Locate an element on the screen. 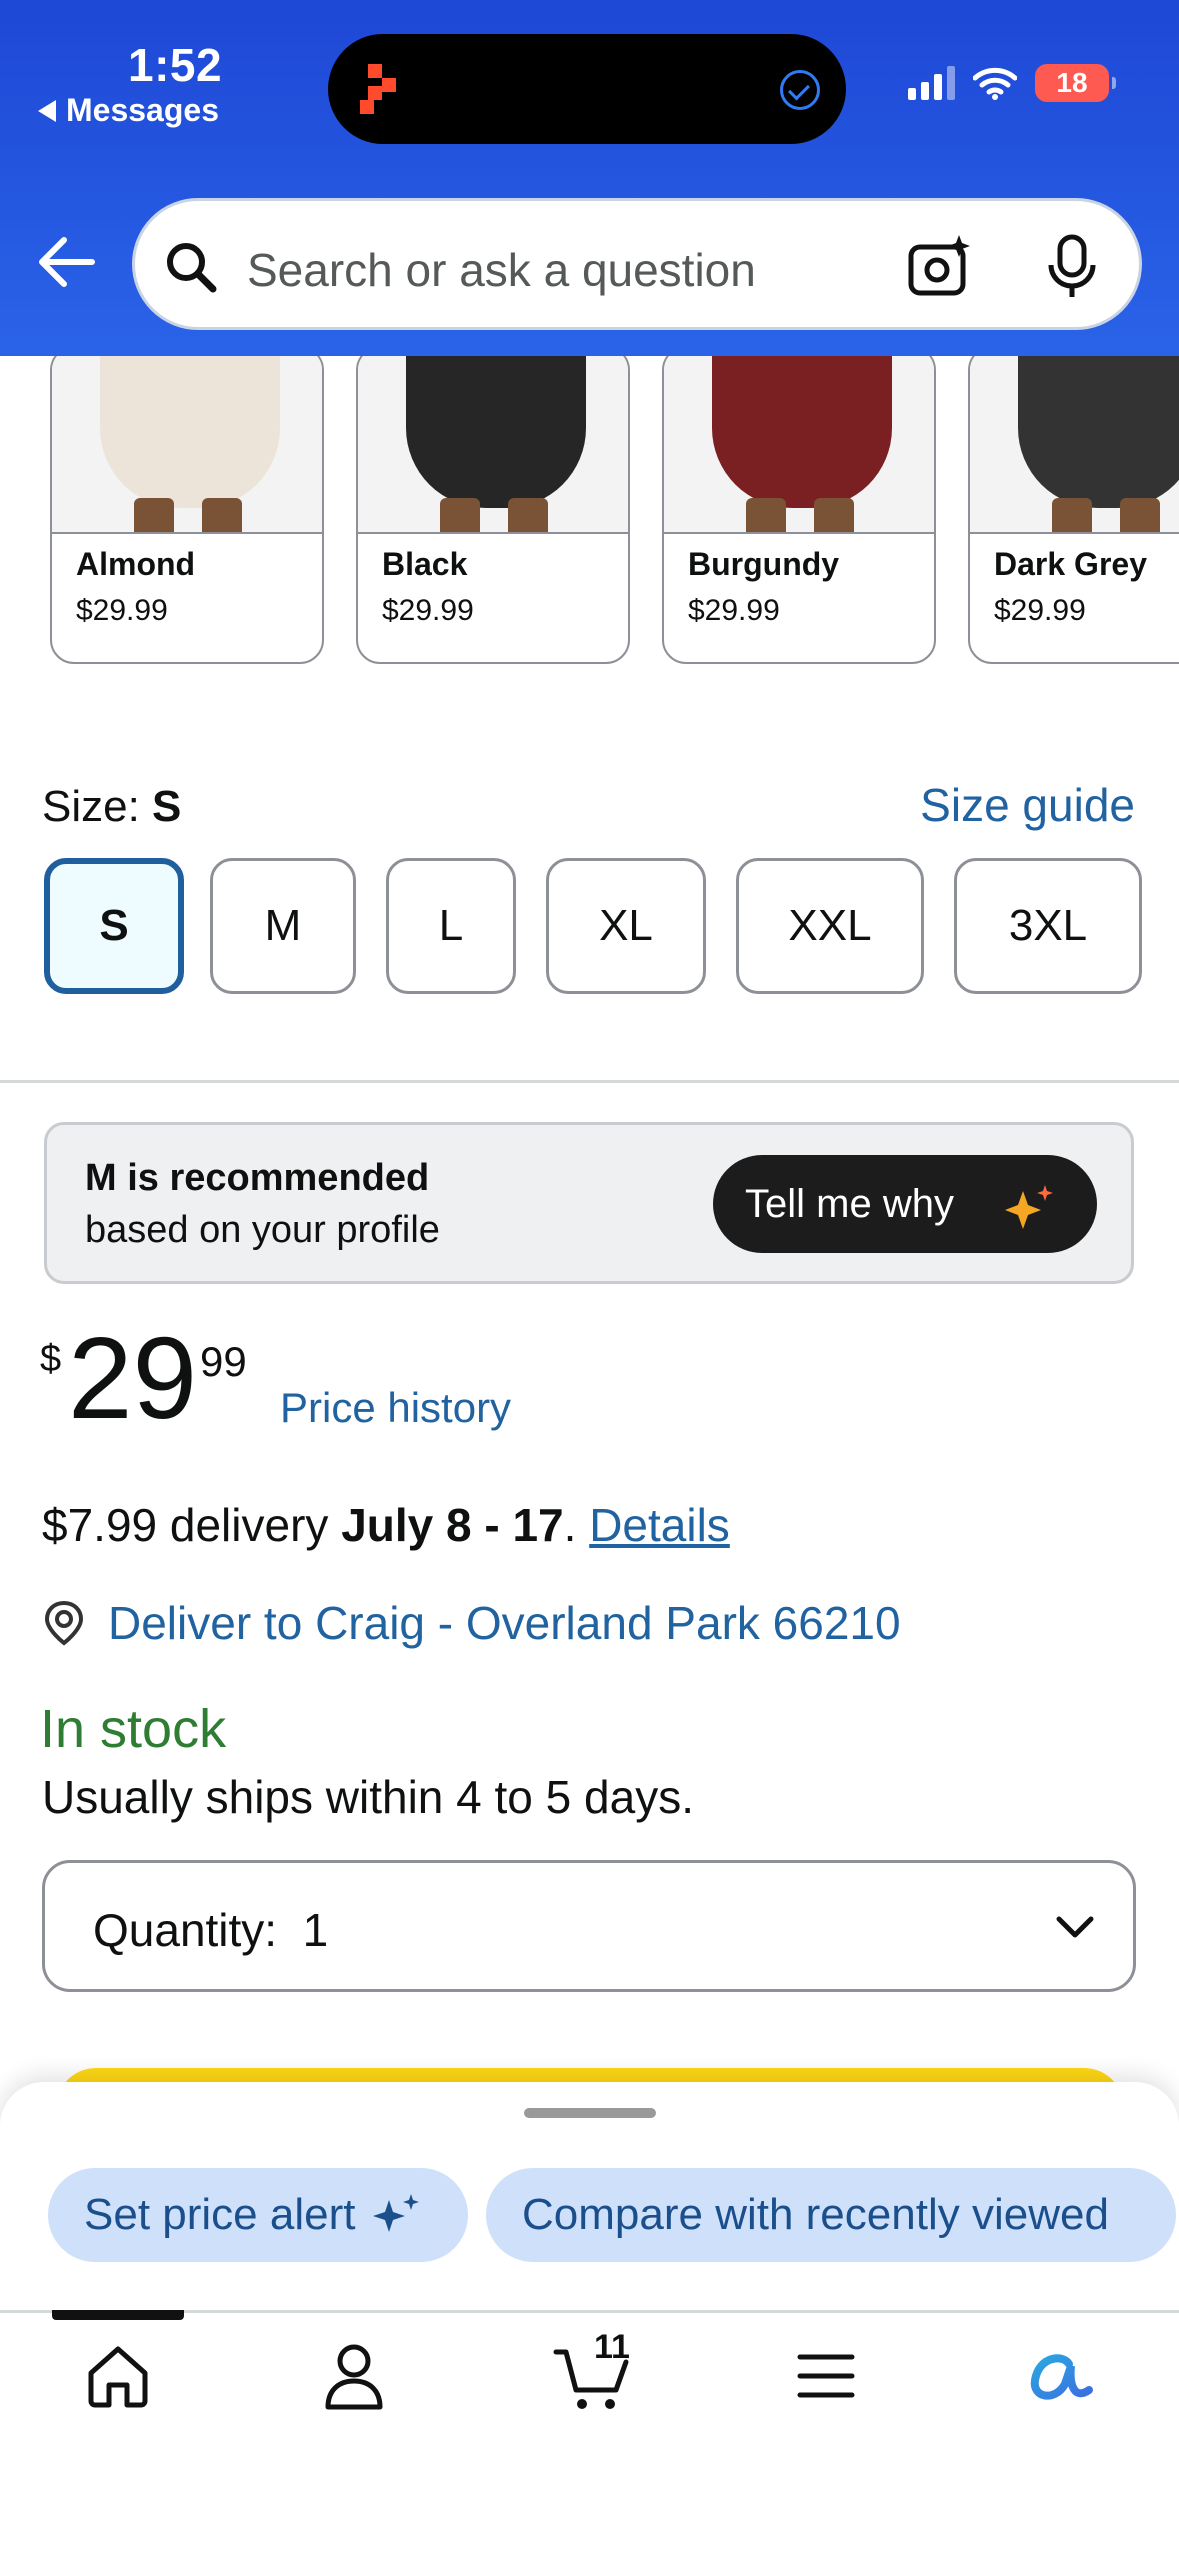 This screenshot has height=2556, width=1179. tab-home is located at coordinates (118, 2376).